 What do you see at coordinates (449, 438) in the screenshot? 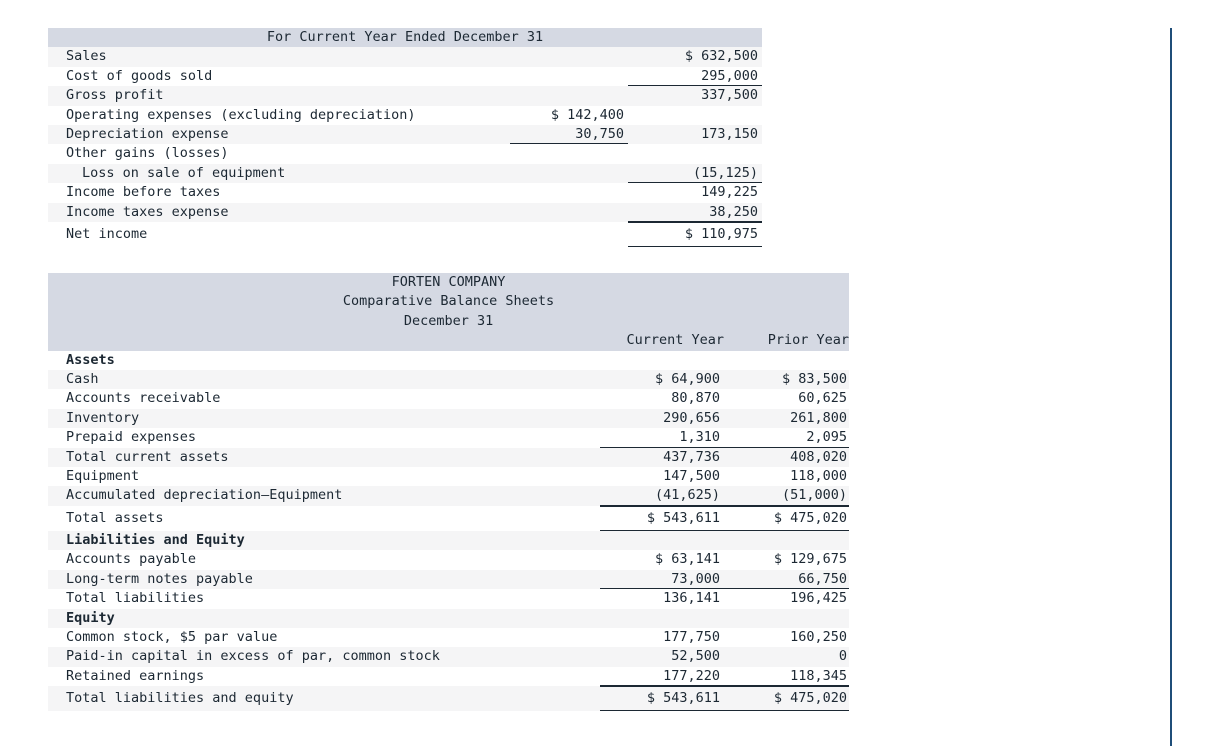
I see `table-row: Prepaid expenses 1,310 2,095` at bounding box center [449, 438].